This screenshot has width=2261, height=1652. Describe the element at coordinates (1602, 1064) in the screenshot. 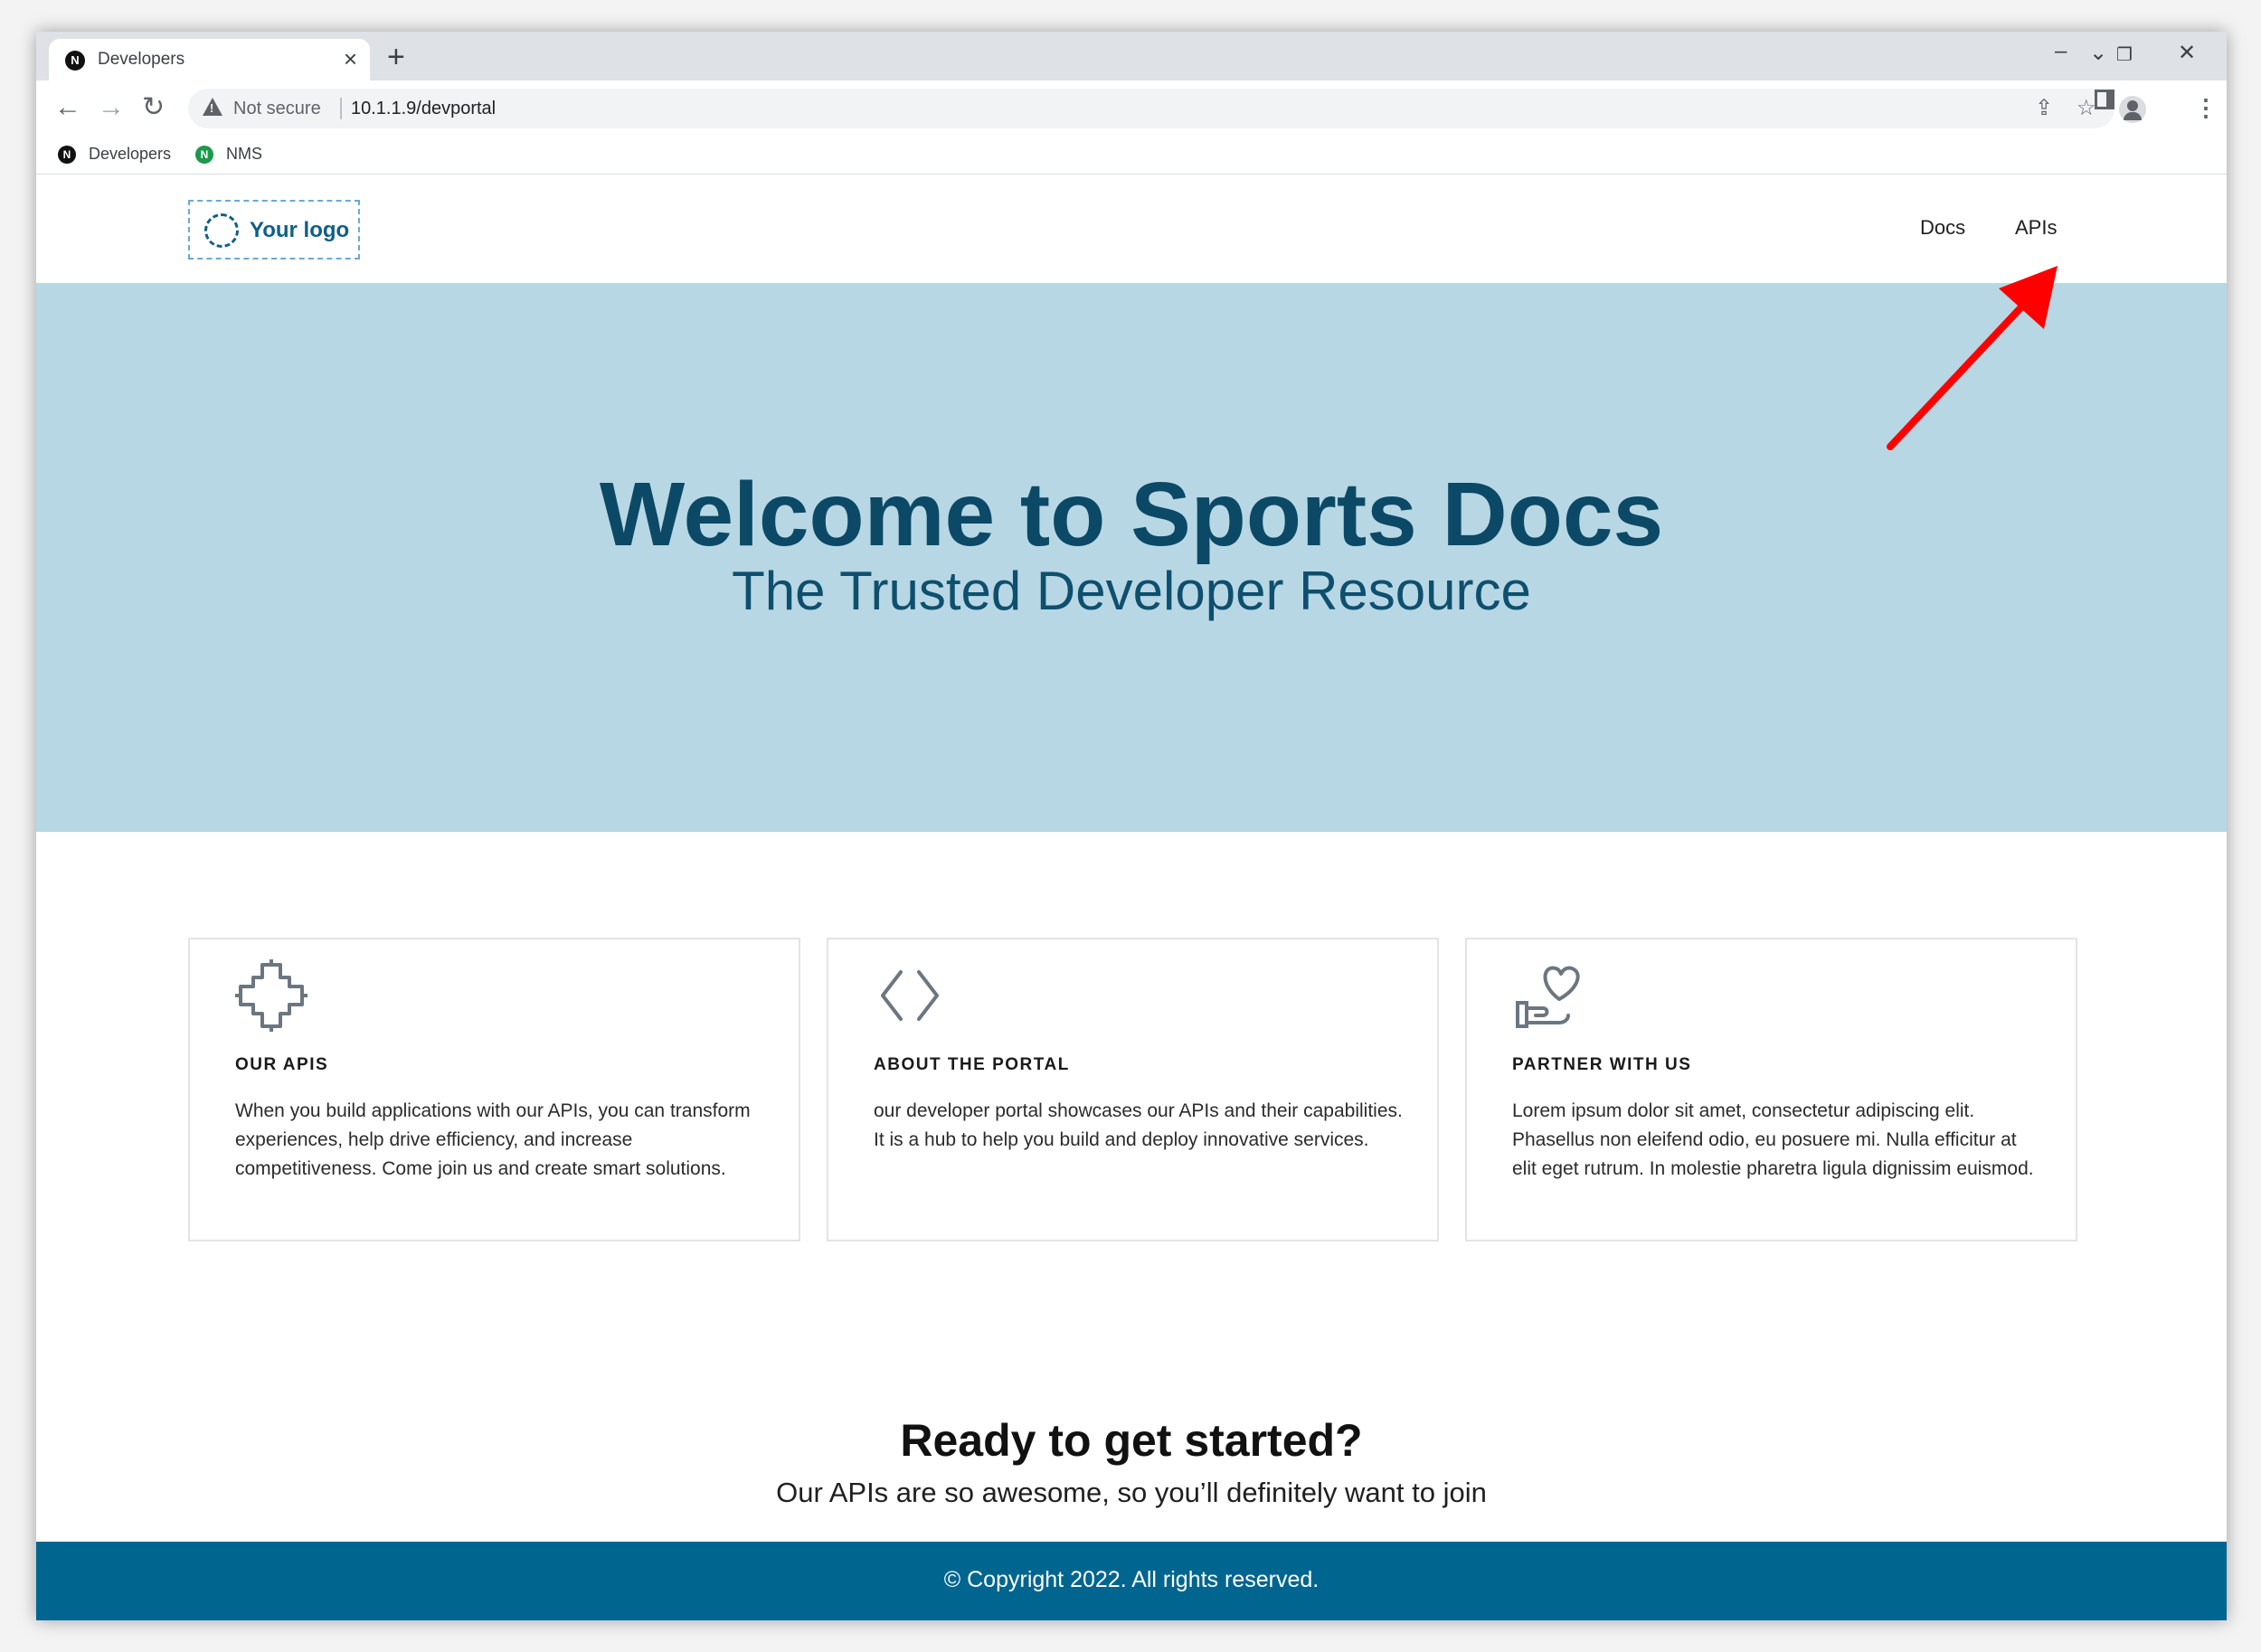

I see `card-title: PARTNER WITH US` at that location.